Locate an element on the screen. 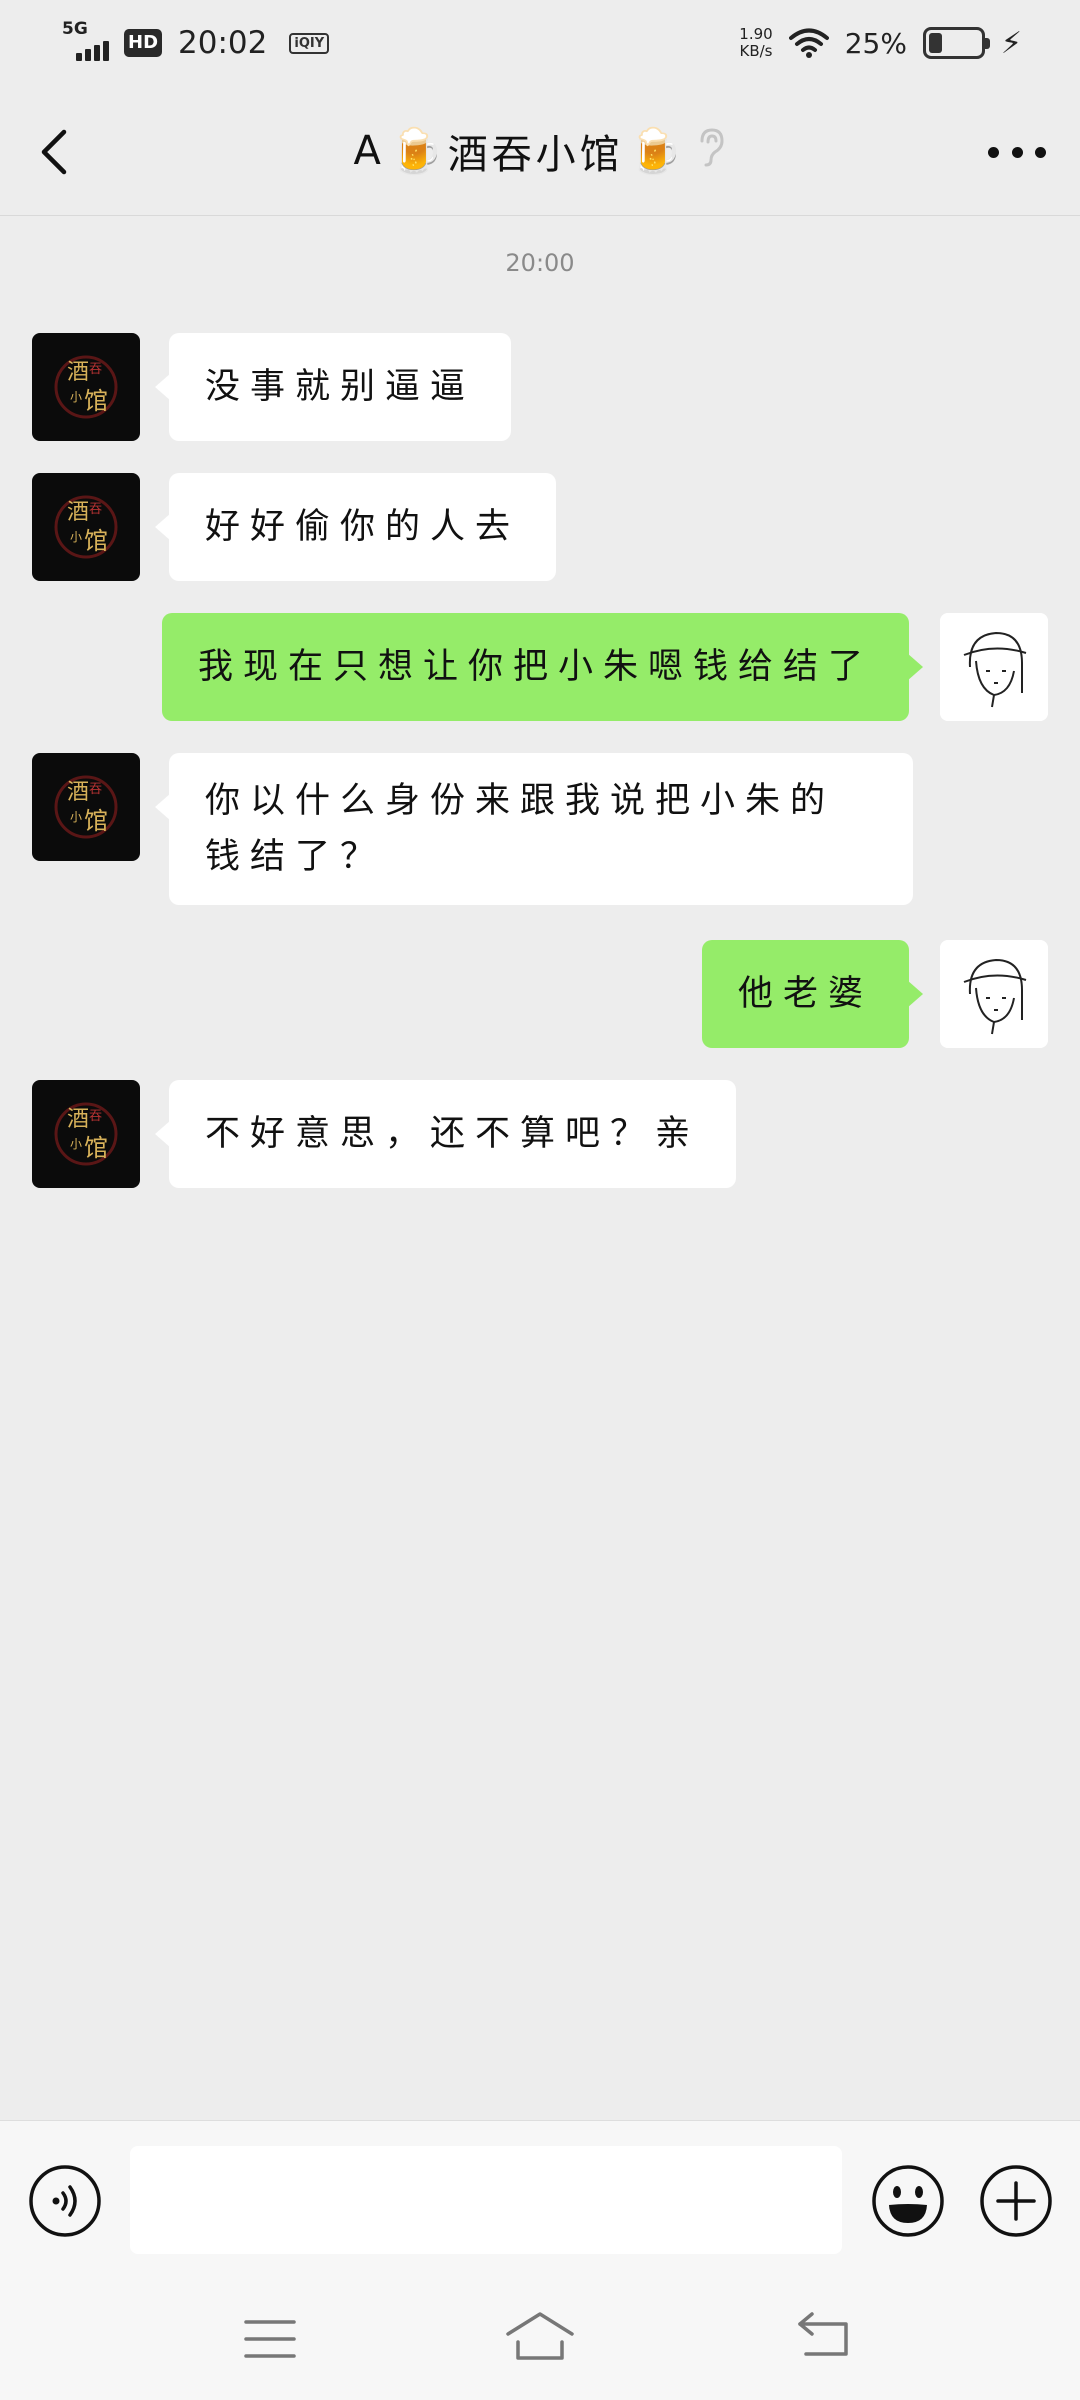  hd-badge: HD is located at coordinates (143, 43).